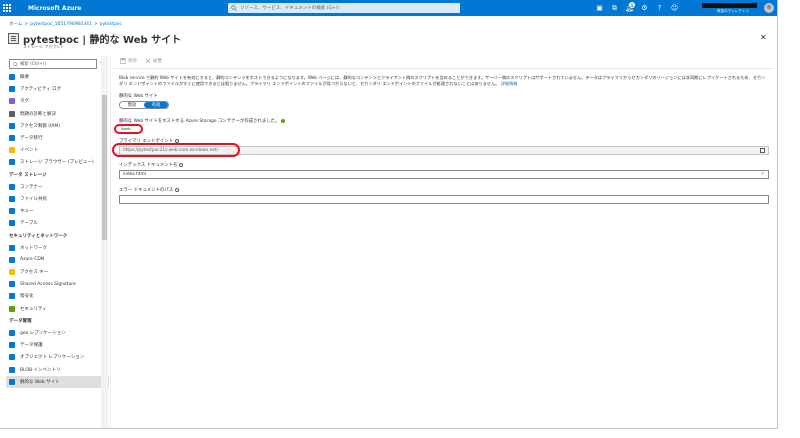  Describe the element at coordinates (57, 199) in the screenshot. I see `sidebar-item: ファイル共有` at that location.